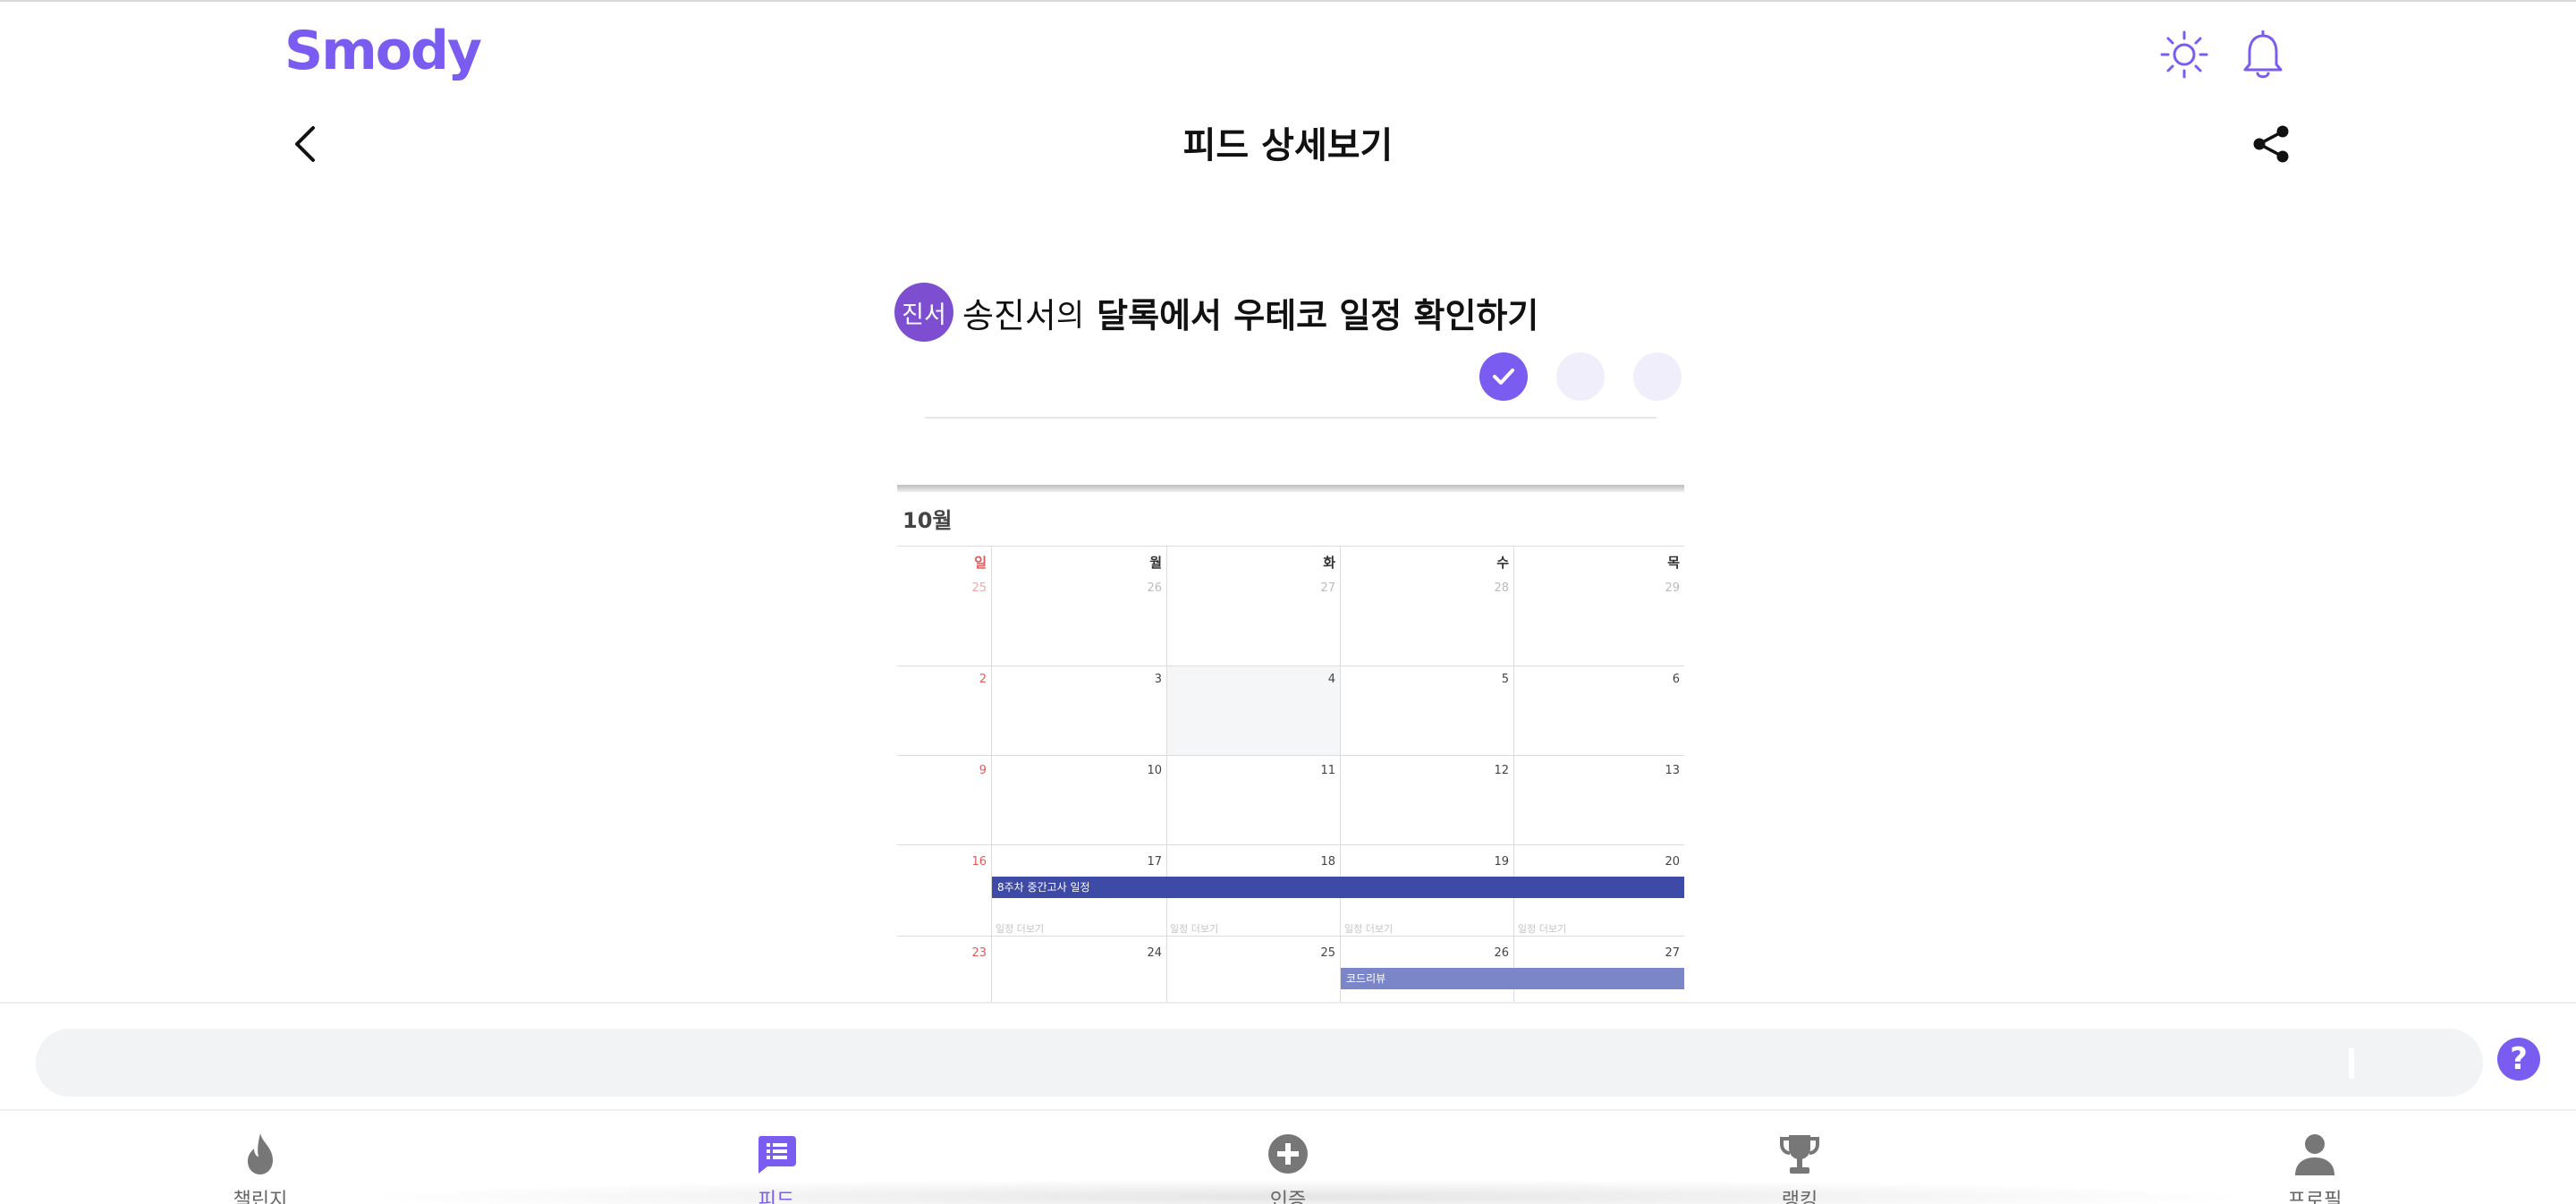 The height and width of the screenshot is (1204, 2576). What do you see at coordinates (1673, 563) in the screenshot?
I see `weekday-label: 목` at bounding box center [1673, 563].